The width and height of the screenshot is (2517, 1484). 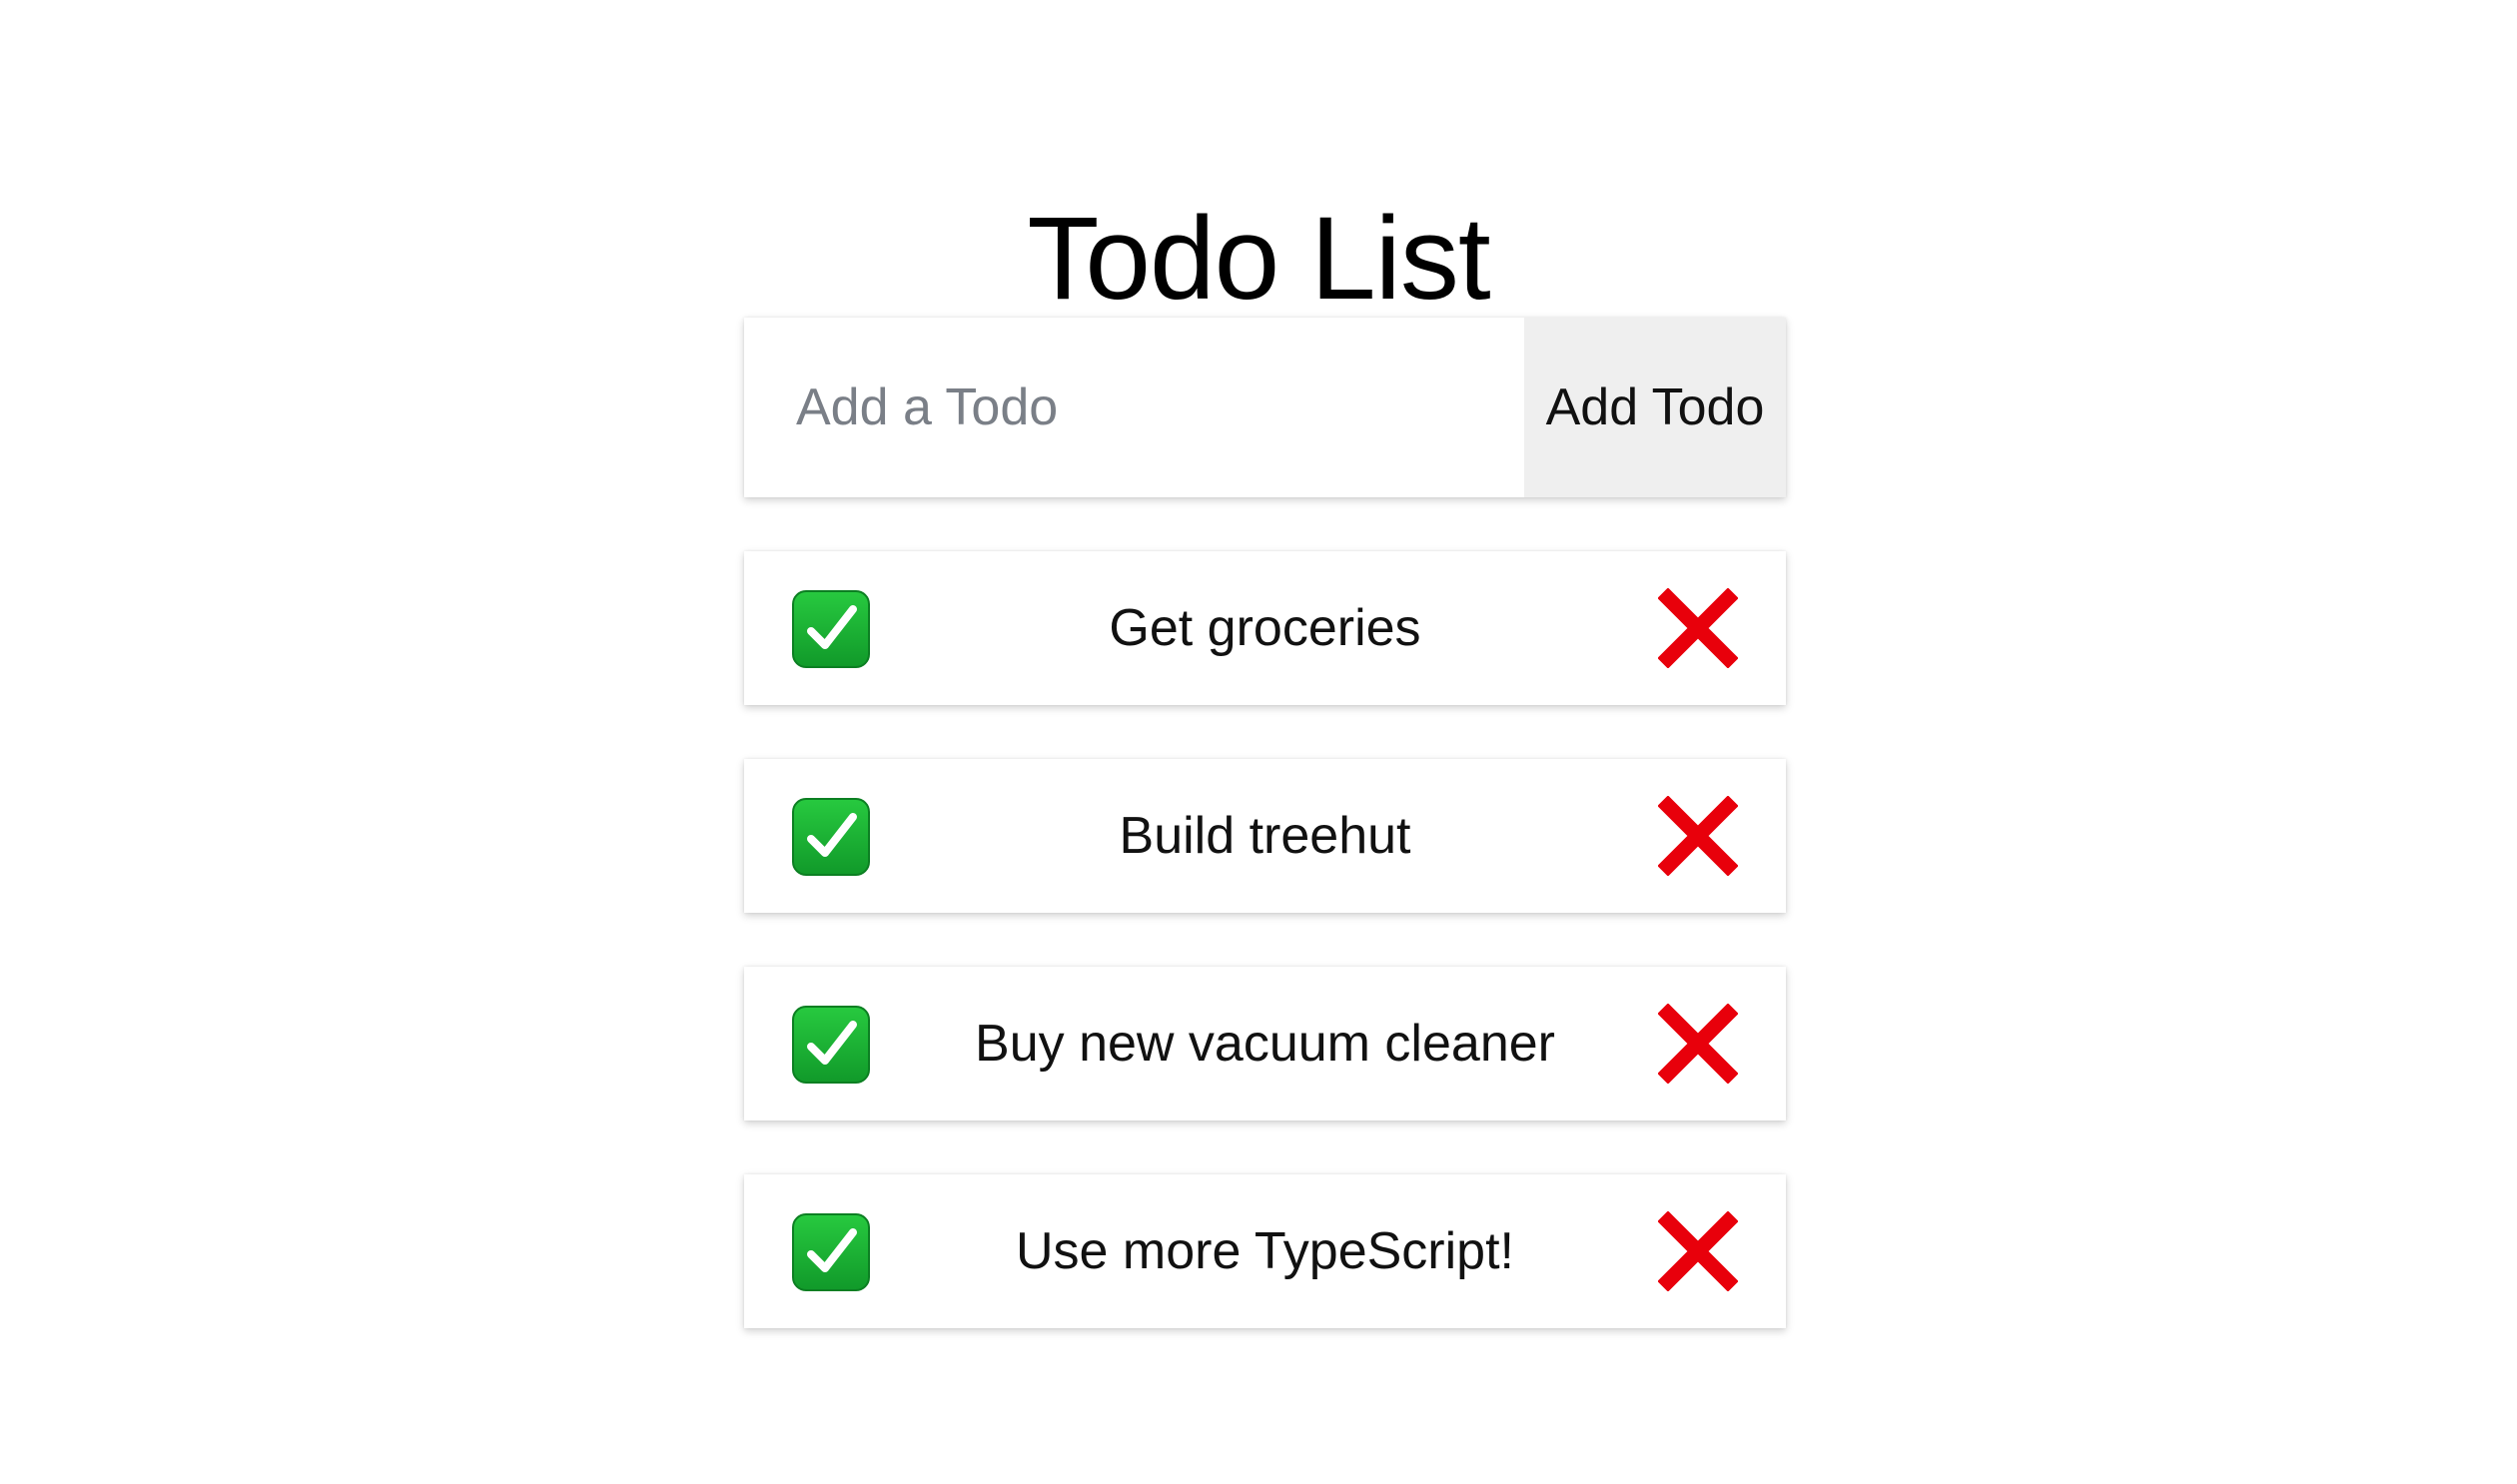 I want to click on todo-text: Build treehut, so click(x=1265, y=836).